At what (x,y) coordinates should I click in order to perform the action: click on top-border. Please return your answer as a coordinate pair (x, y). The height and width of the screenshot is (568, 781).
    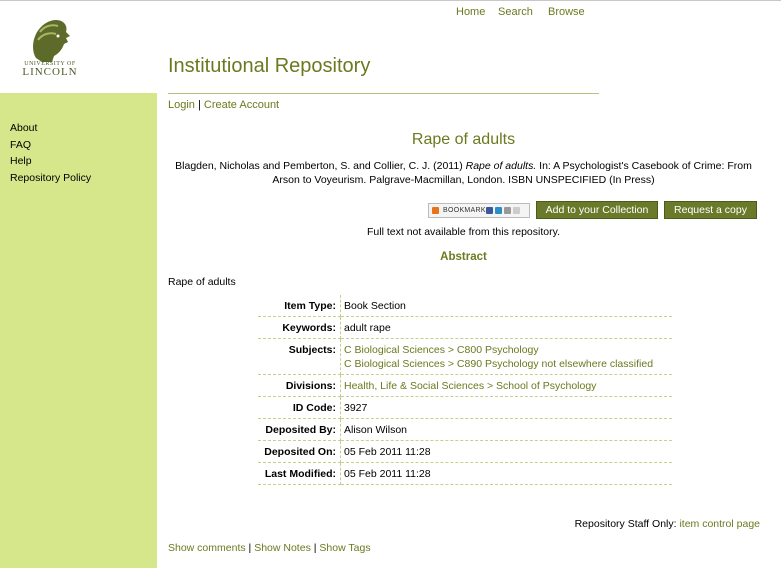
    Looking at the image, I should click on (390, 0).